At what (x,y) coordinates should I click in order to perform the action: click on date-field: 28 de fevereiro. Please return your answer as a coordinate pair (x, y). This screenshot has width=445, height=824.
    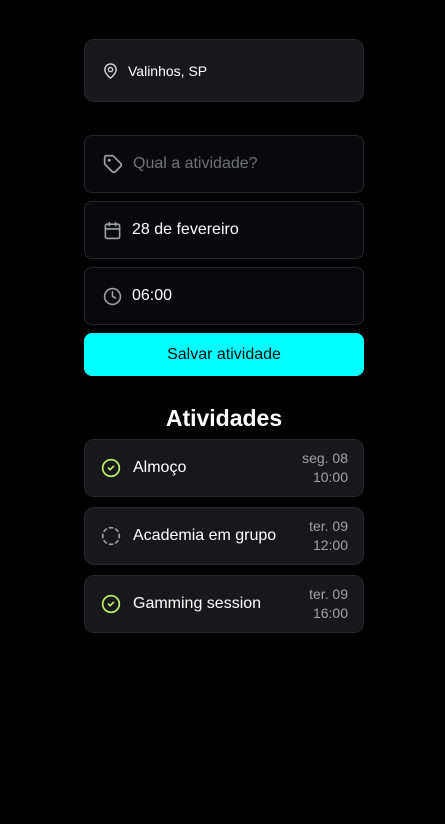
    Looking at the image, I should click on (224, 230).